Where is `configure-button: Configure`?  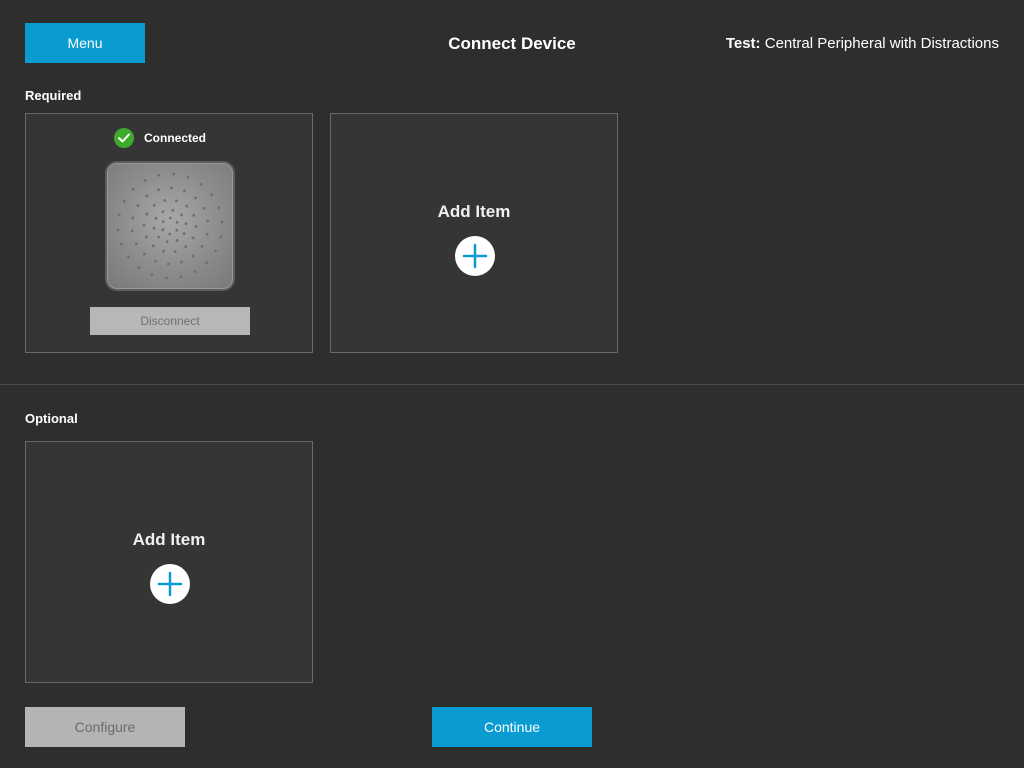
configure-button: Configure is located at coordinates (105, 727).